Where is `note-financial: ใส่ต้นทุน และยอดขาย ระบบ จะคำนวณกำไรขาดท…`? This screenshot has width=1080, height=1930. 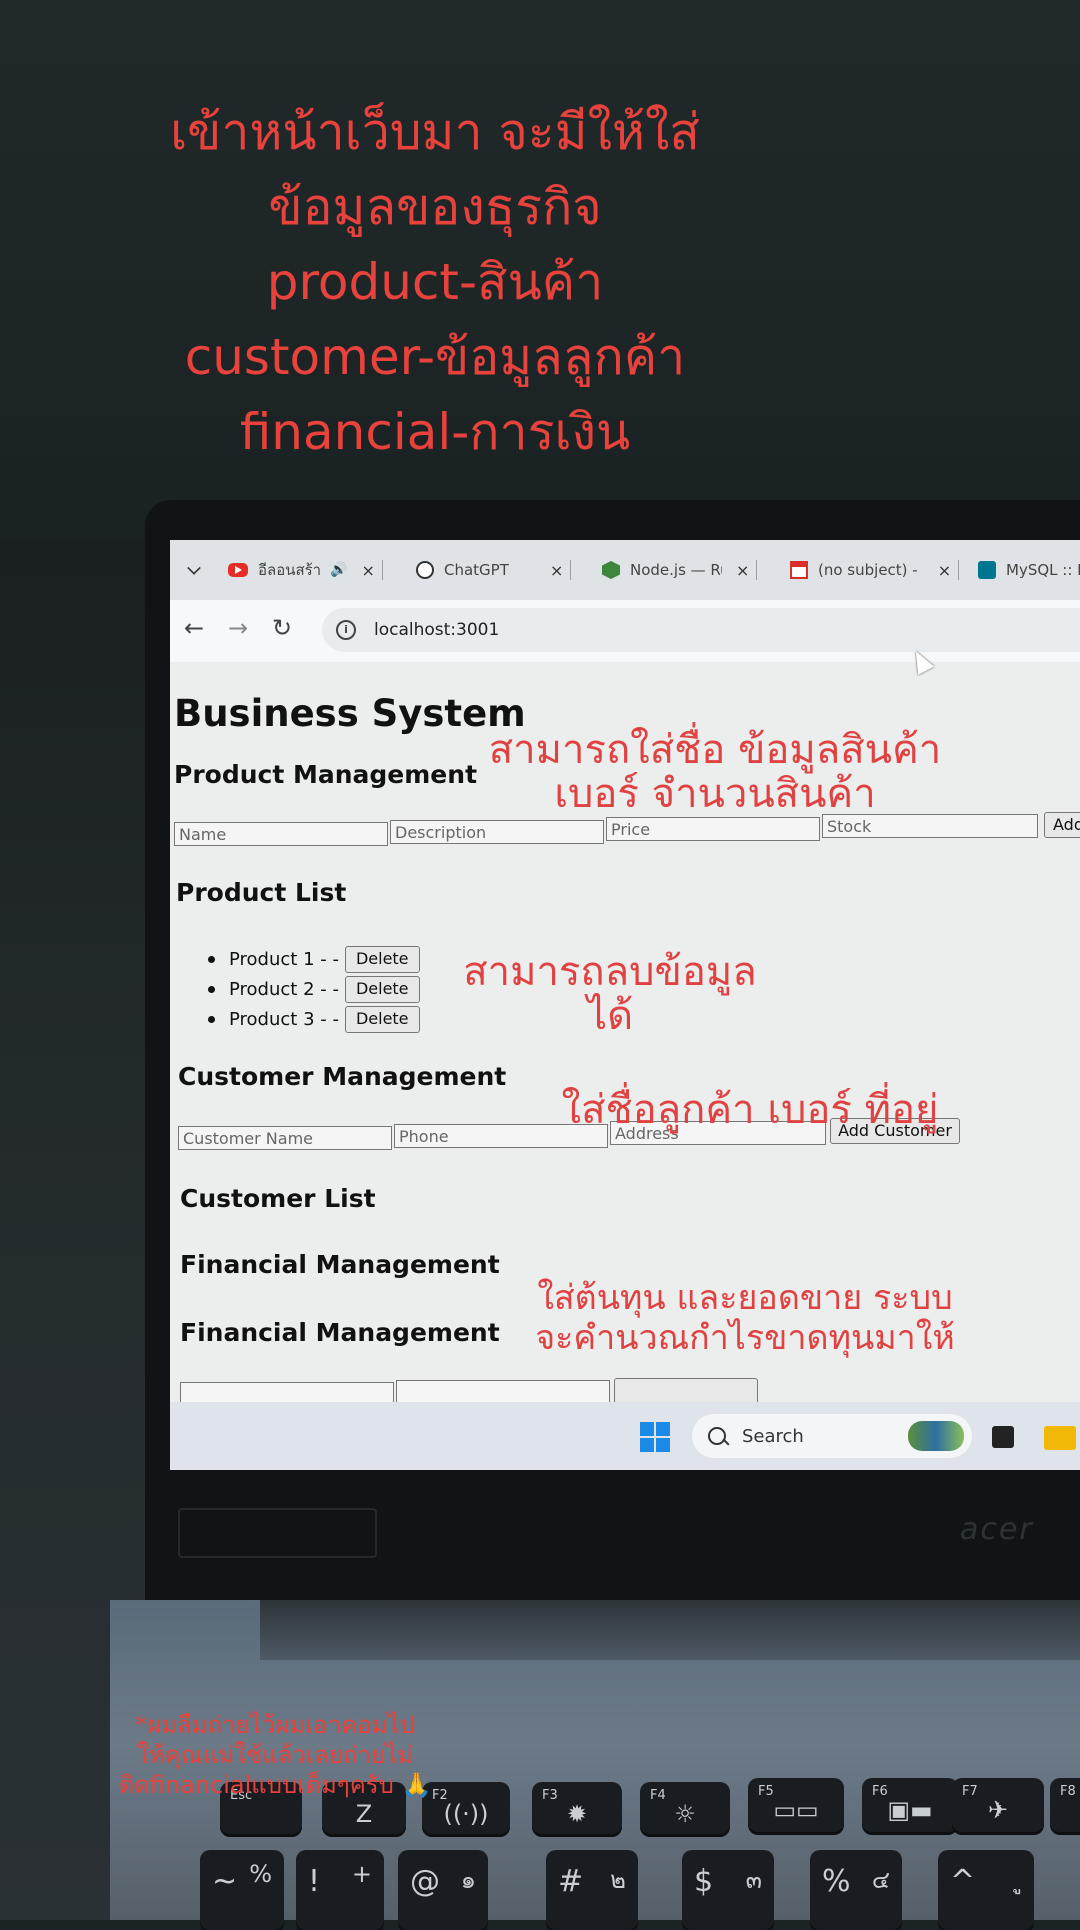 note-financial: ใส่ต้นทุน และยอดขาย ระบบ จะคำนวณกำไรขาดท… is located at coordinates (745, 1318).